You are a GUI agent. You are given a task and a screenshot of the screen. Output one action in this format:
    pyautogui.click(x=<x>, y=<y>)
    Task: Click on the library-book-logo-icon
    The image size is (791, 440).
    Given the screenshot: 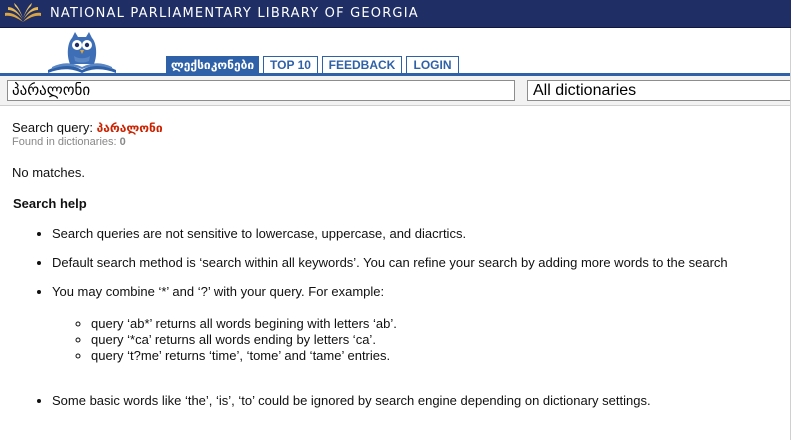 What is the action you would take?
    pyautogui.click(x=23, y=12)
    